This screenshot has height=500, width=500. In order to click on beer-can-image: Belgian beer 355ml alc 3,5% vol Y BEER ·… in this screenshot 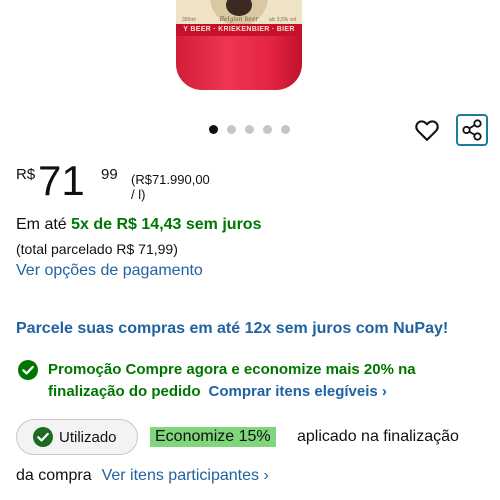, I will do `click(239, 45)`.